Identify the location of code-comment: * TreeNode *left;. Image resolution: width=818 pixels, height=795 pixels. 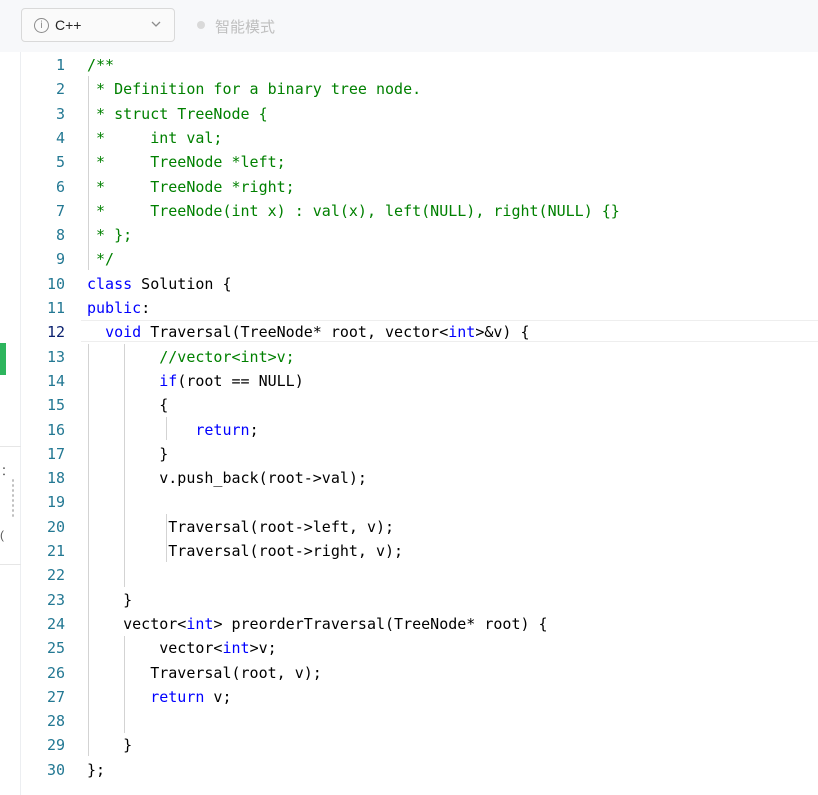
(186, 162).